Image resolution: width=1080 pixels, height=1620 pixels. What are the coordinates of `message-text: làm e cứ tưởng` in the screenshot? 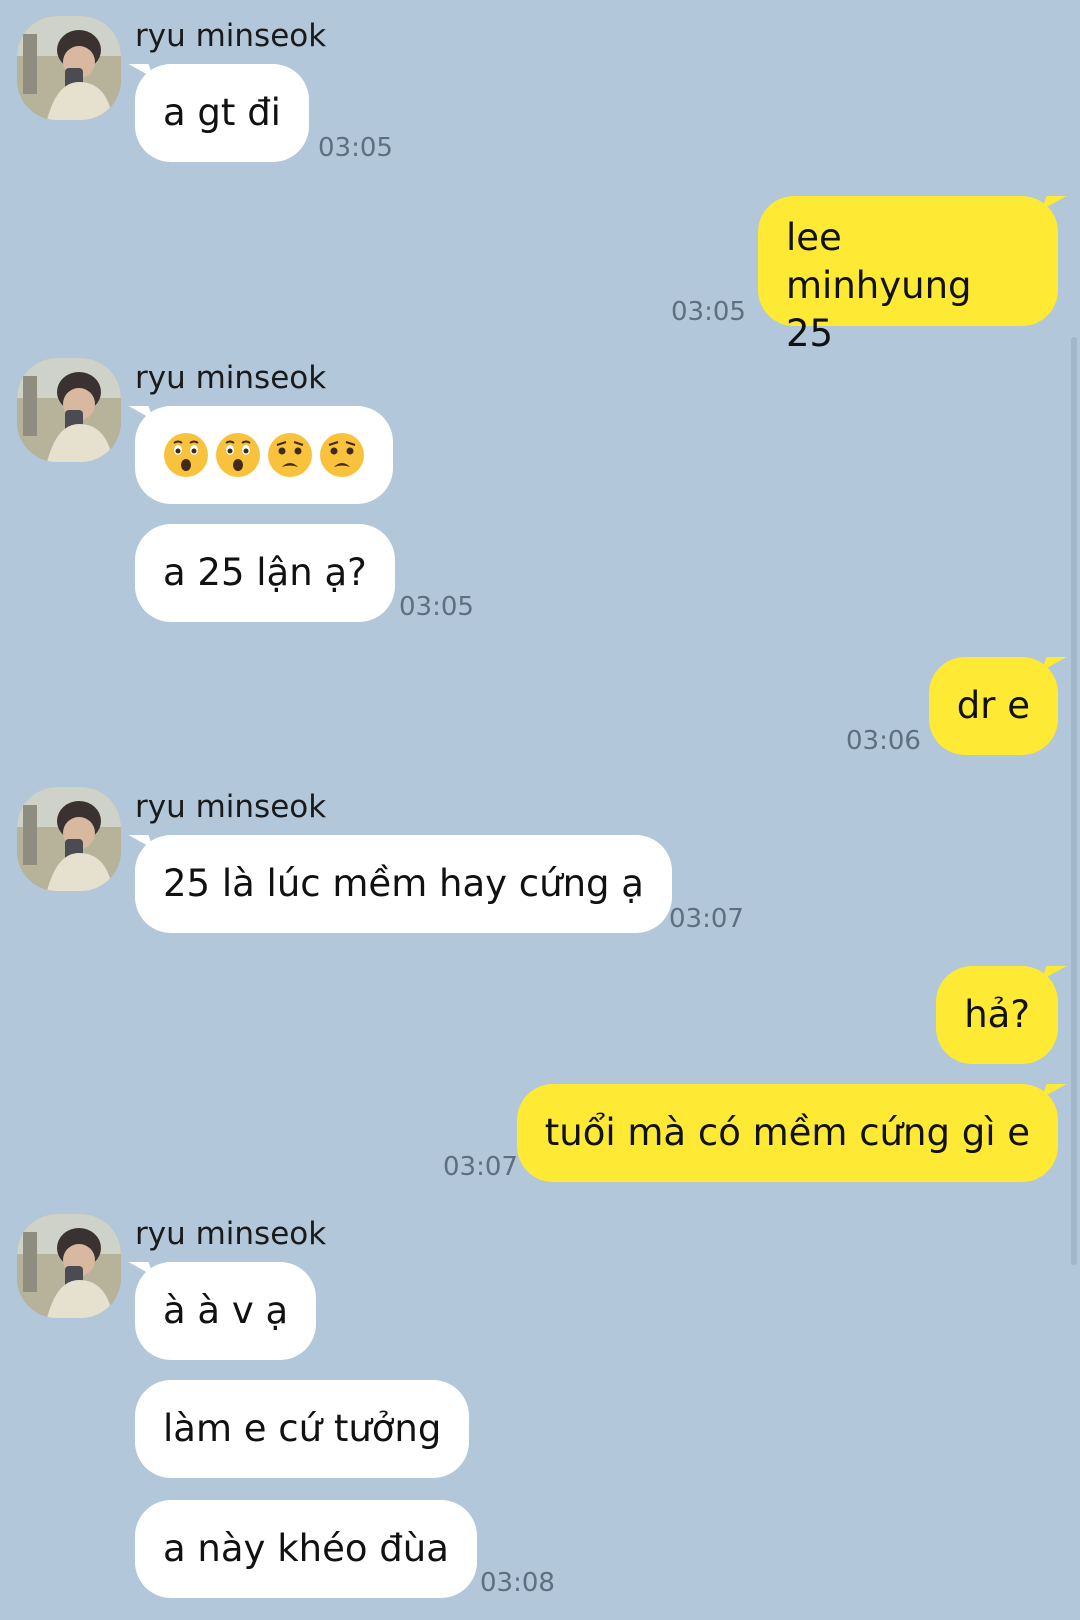 It's located at (302, 1428).